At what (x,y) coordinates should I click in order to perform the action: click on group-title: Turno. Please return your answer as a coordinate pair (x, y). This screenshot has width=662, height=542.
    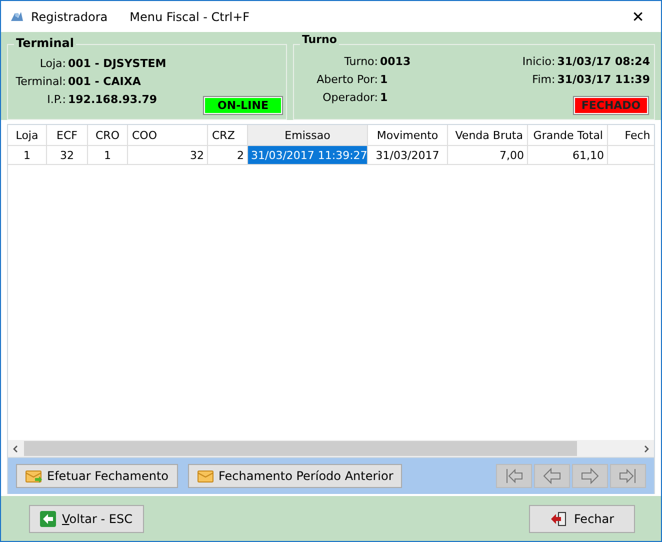
    Looking at the image, I should click on (319, 39).